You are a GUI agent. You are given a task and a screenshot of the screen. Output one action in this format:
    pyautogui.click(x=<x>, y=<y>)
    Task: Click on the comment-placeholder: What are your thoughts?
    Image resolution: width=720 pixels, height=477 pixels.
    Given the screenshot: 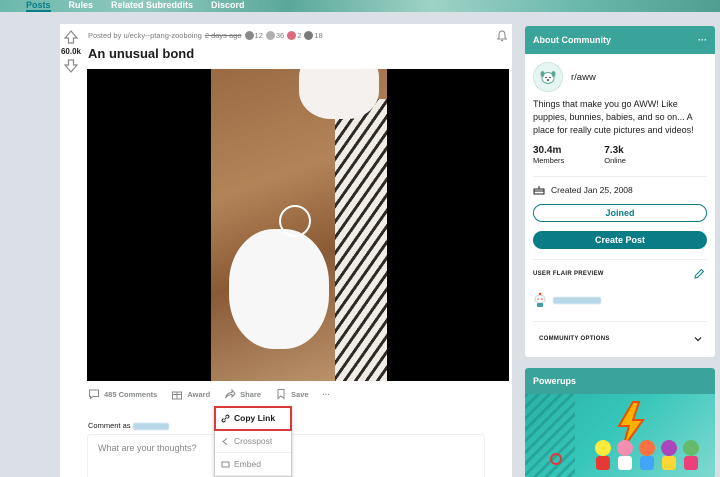 What is the action you would take?
    pyautogui.click(x=147, y=448)
    